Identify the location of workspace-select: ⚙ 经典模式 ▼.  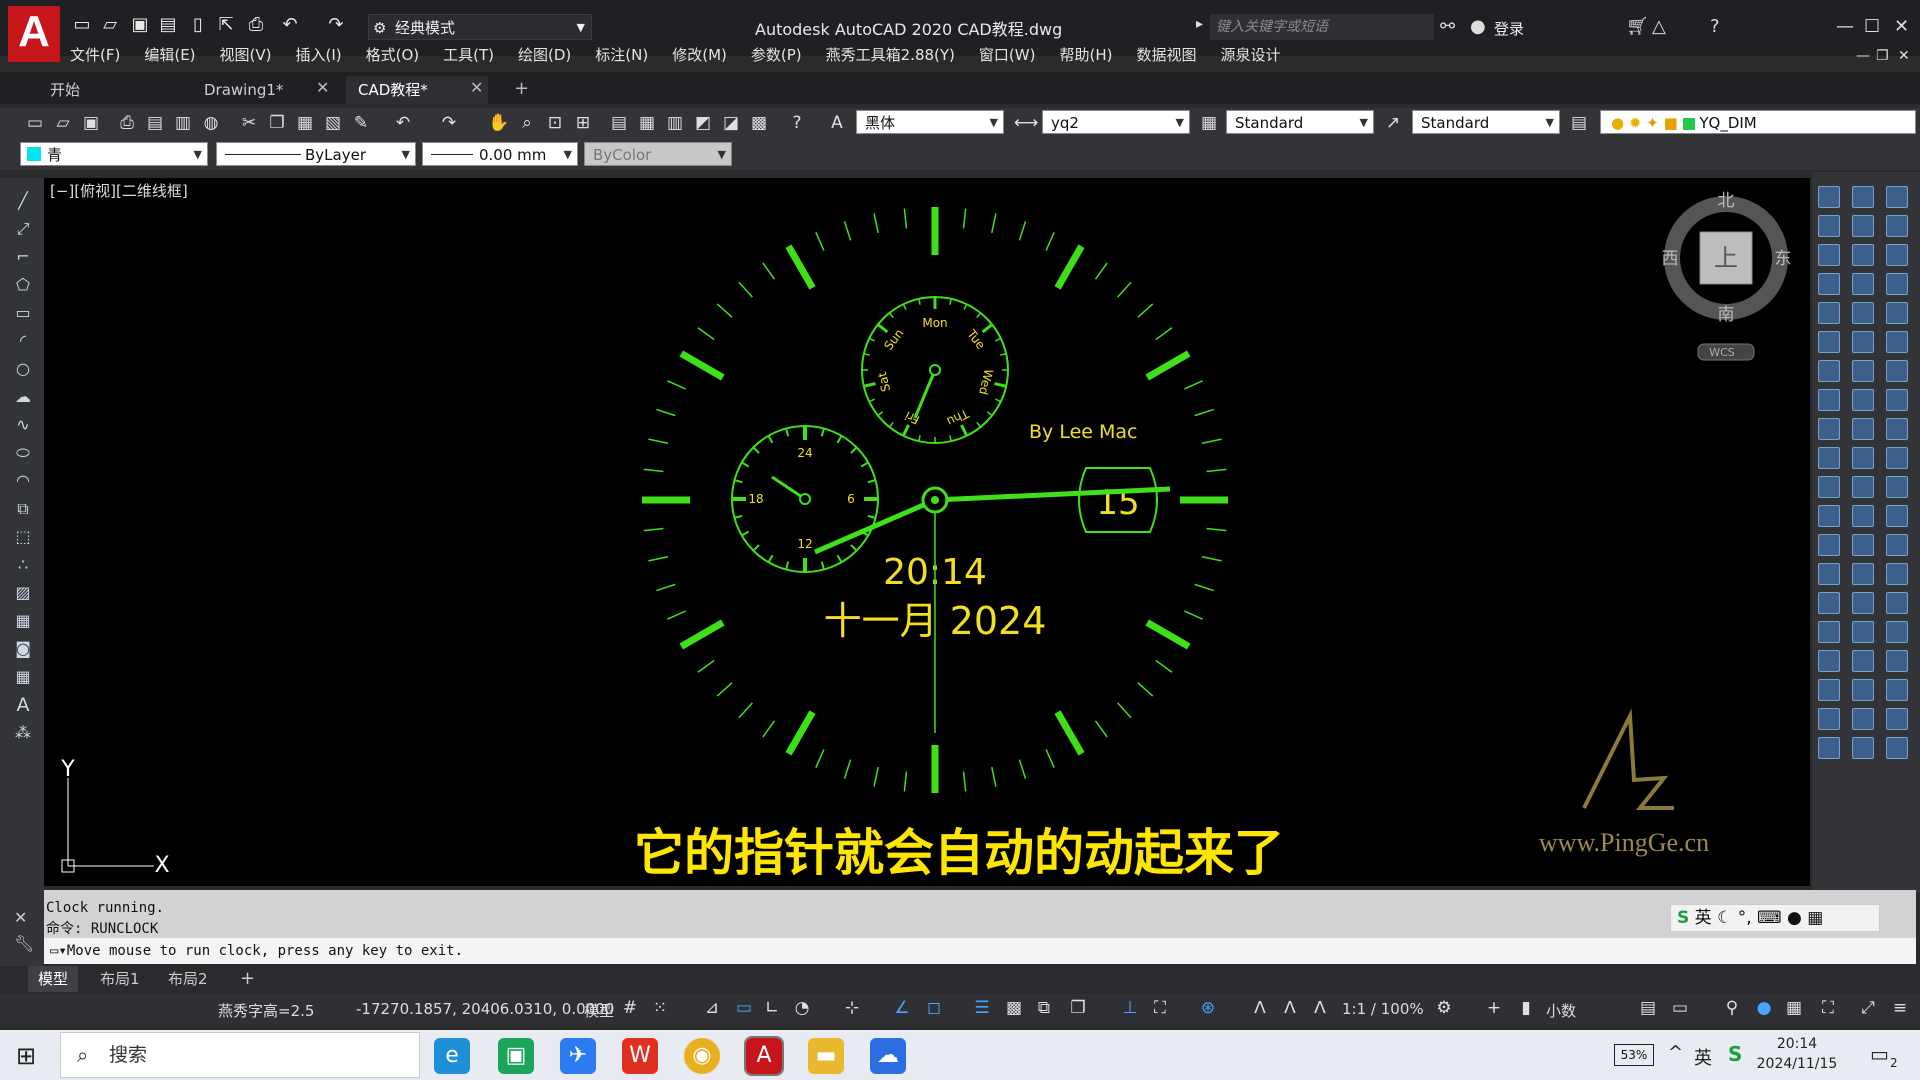
(480, 27).